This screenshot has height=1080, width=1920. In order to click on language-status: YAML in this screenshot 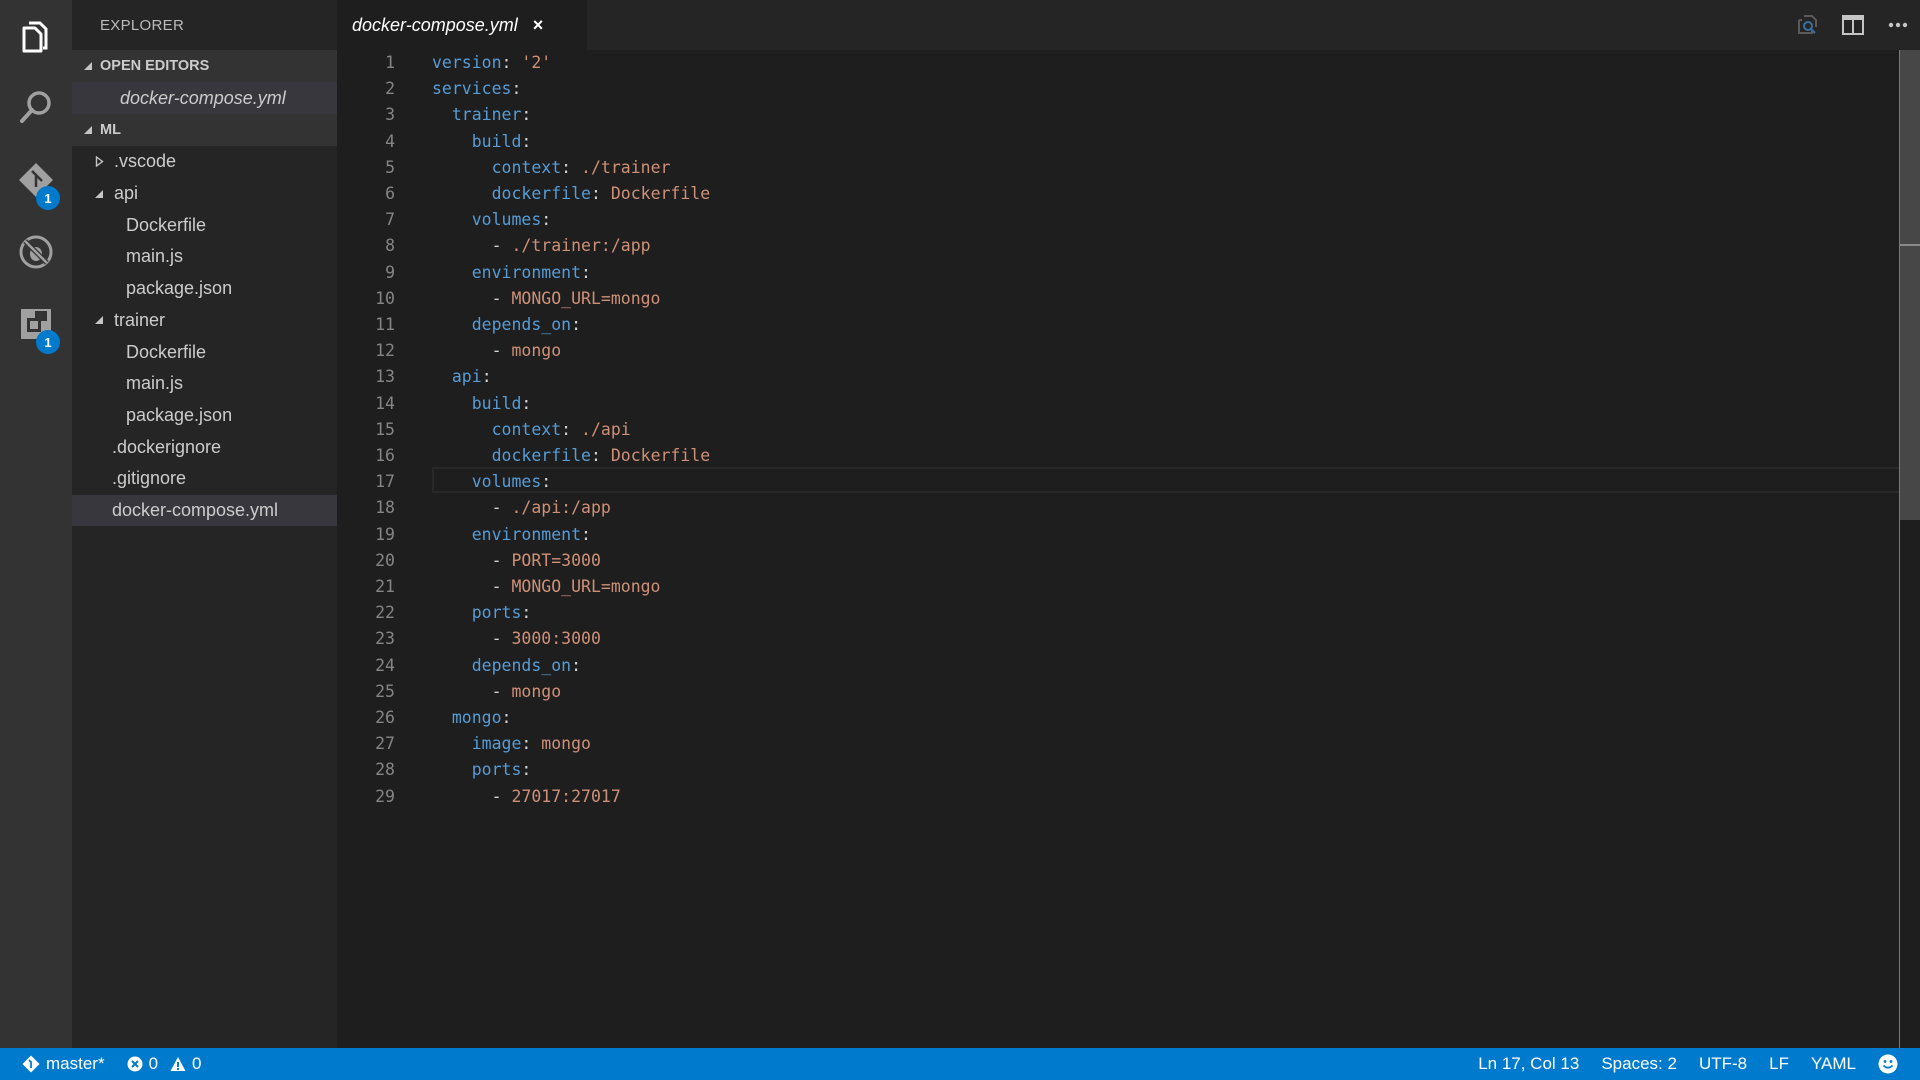, I will do `click(1833, 1064)`.